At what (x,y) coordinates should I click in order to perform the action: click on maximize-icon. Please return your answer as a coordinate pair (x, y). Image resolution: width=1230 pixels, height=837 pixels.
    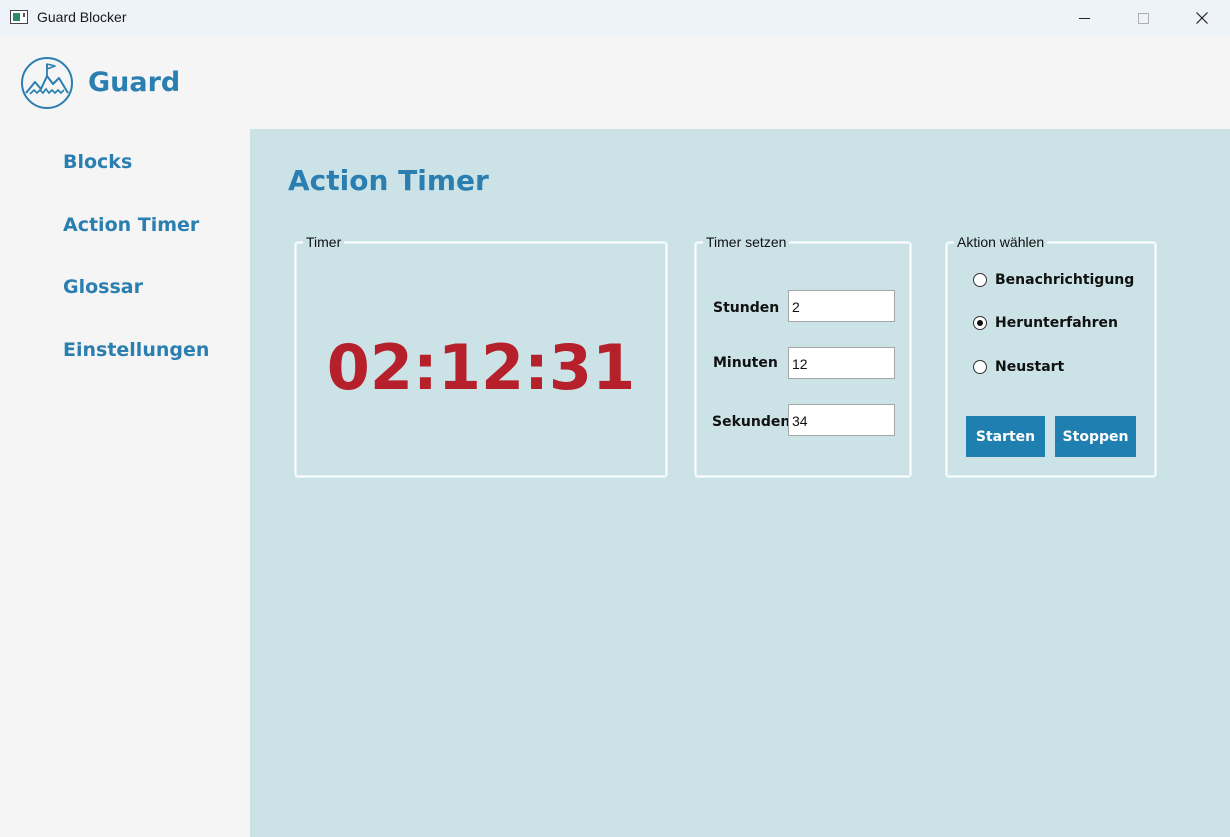
    Looking at the image, I should click on (1143, 18).